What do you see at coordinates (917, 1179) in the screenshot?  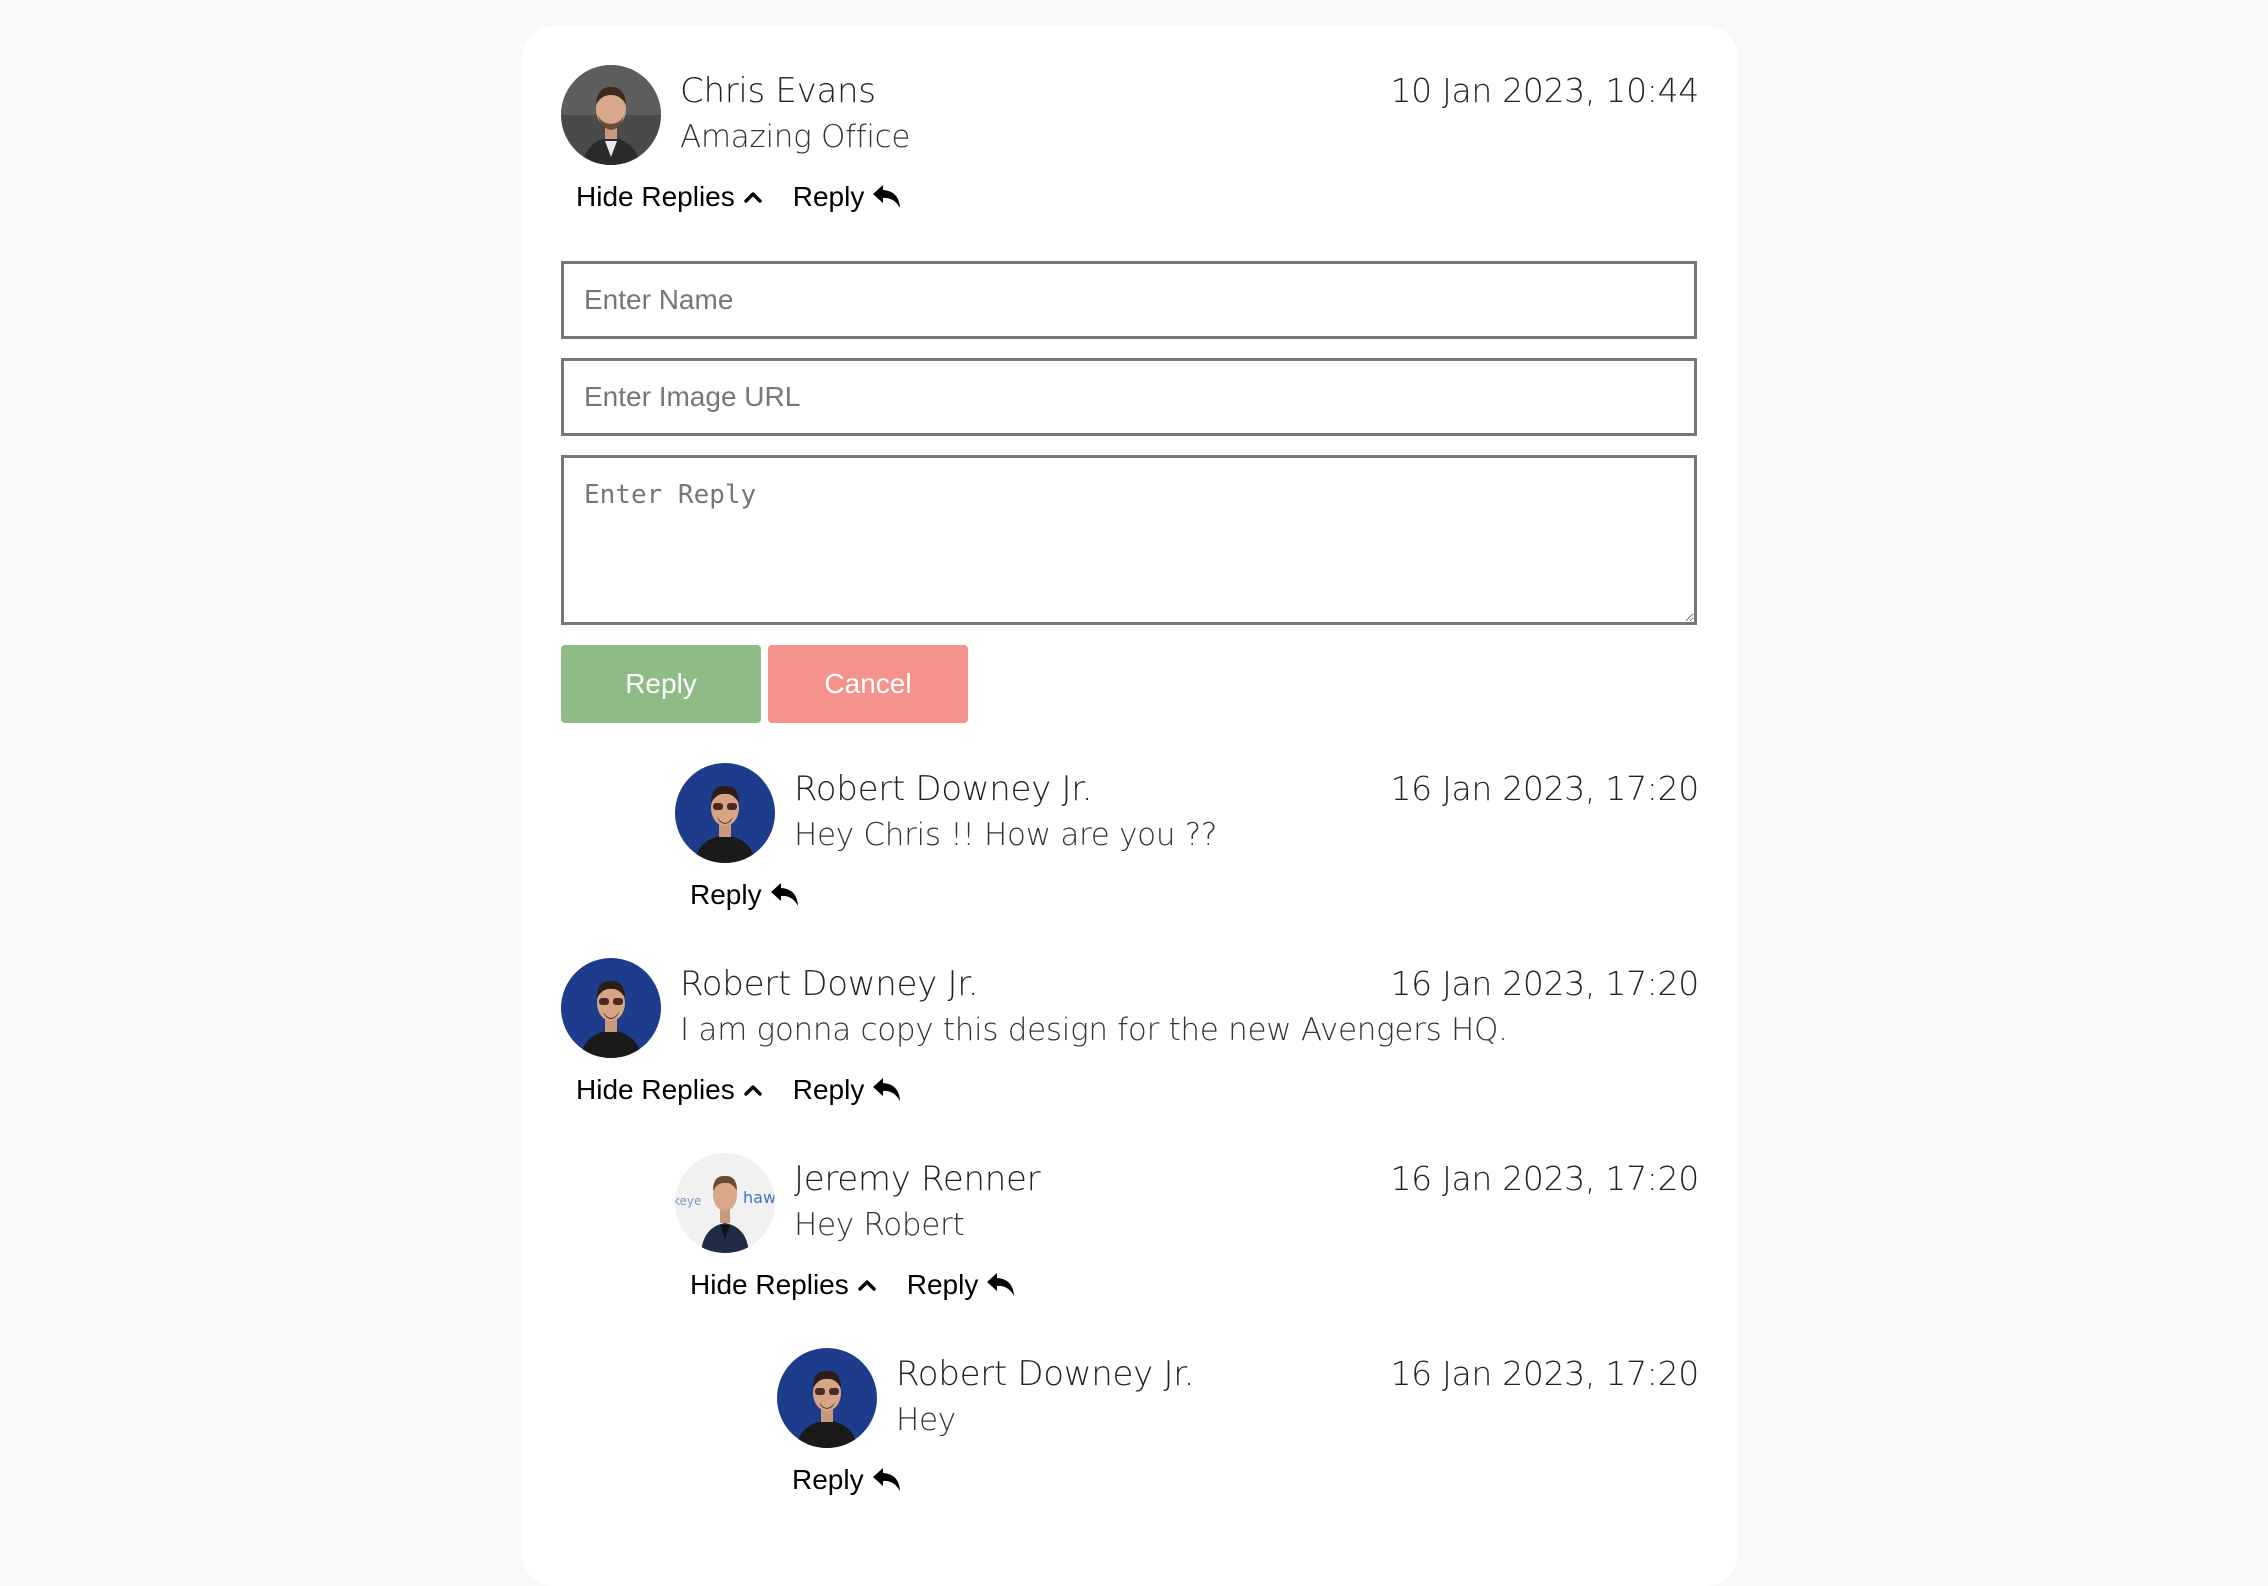 I see `comment-author: Jeremy Renner` at bounding box center [917, 1179].